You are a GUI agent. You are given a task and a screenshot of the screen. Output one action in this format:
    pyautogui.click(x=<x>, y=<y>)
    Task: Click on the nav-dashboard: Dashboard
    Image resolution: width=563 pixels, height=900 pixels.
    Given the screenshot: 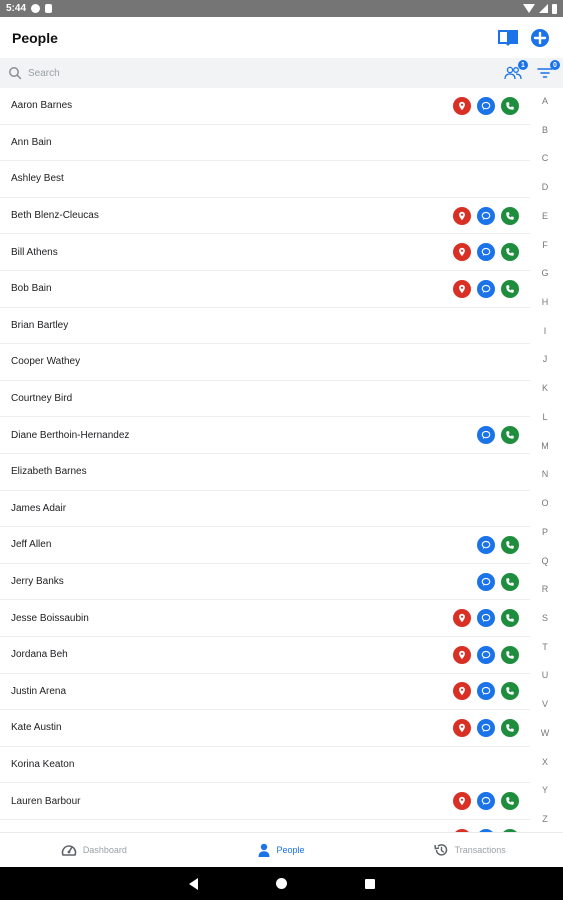 What is the action you would take?
    pyautogui.click(x=94, y=850)
    